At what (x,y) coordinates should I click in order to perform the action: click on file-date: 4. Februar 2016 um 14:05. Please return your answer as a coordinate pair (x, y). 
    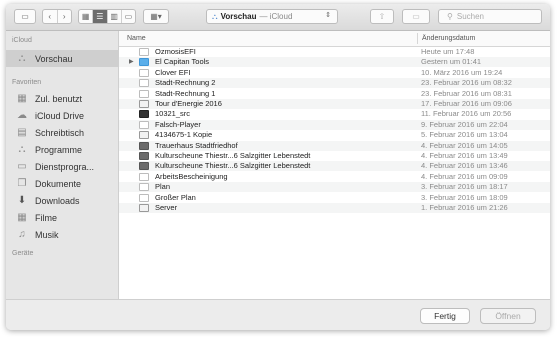
    Looking at the image, I should click on (464, 145).